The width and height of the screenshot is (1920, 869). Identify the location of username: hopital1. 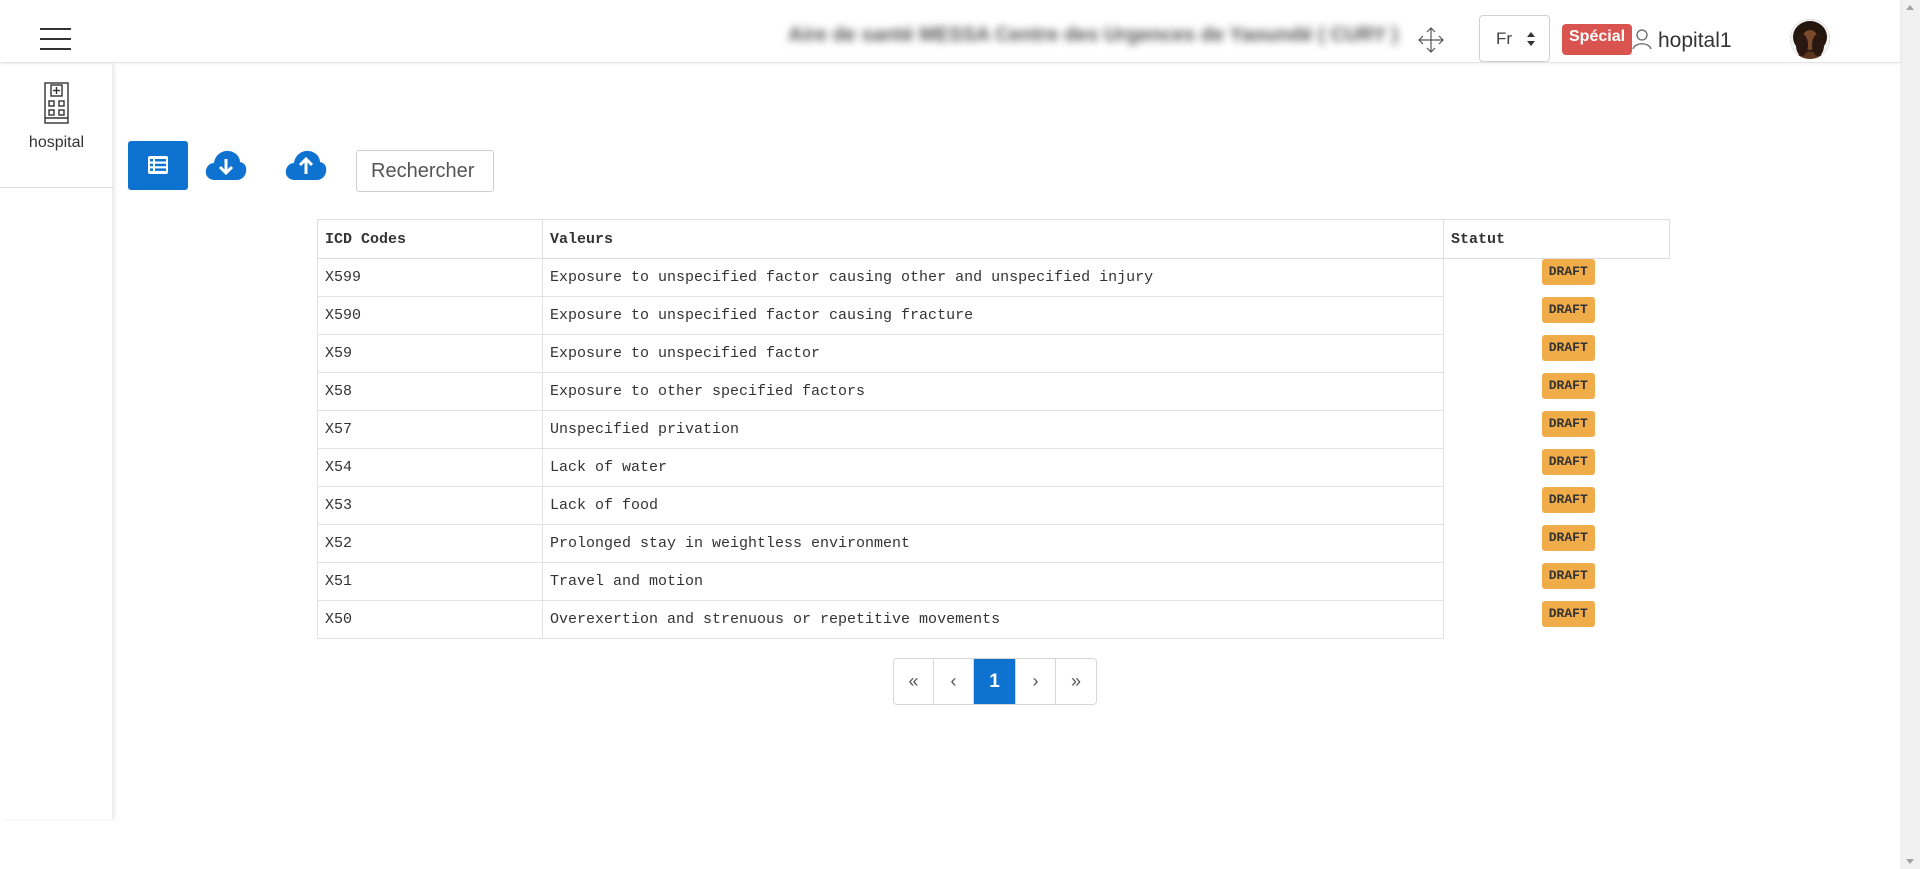
(1695, 41).